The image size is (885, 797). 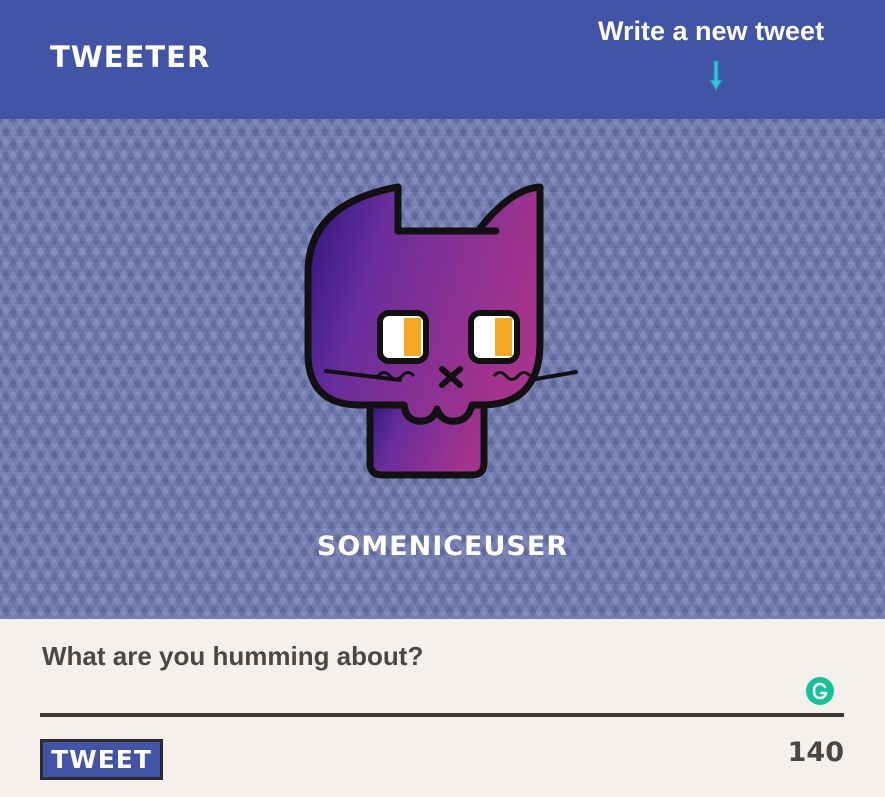 What do you see at coordinates (442, 679) in the screenshot?
I see `tweet-input` at bounding box center [442, 679].